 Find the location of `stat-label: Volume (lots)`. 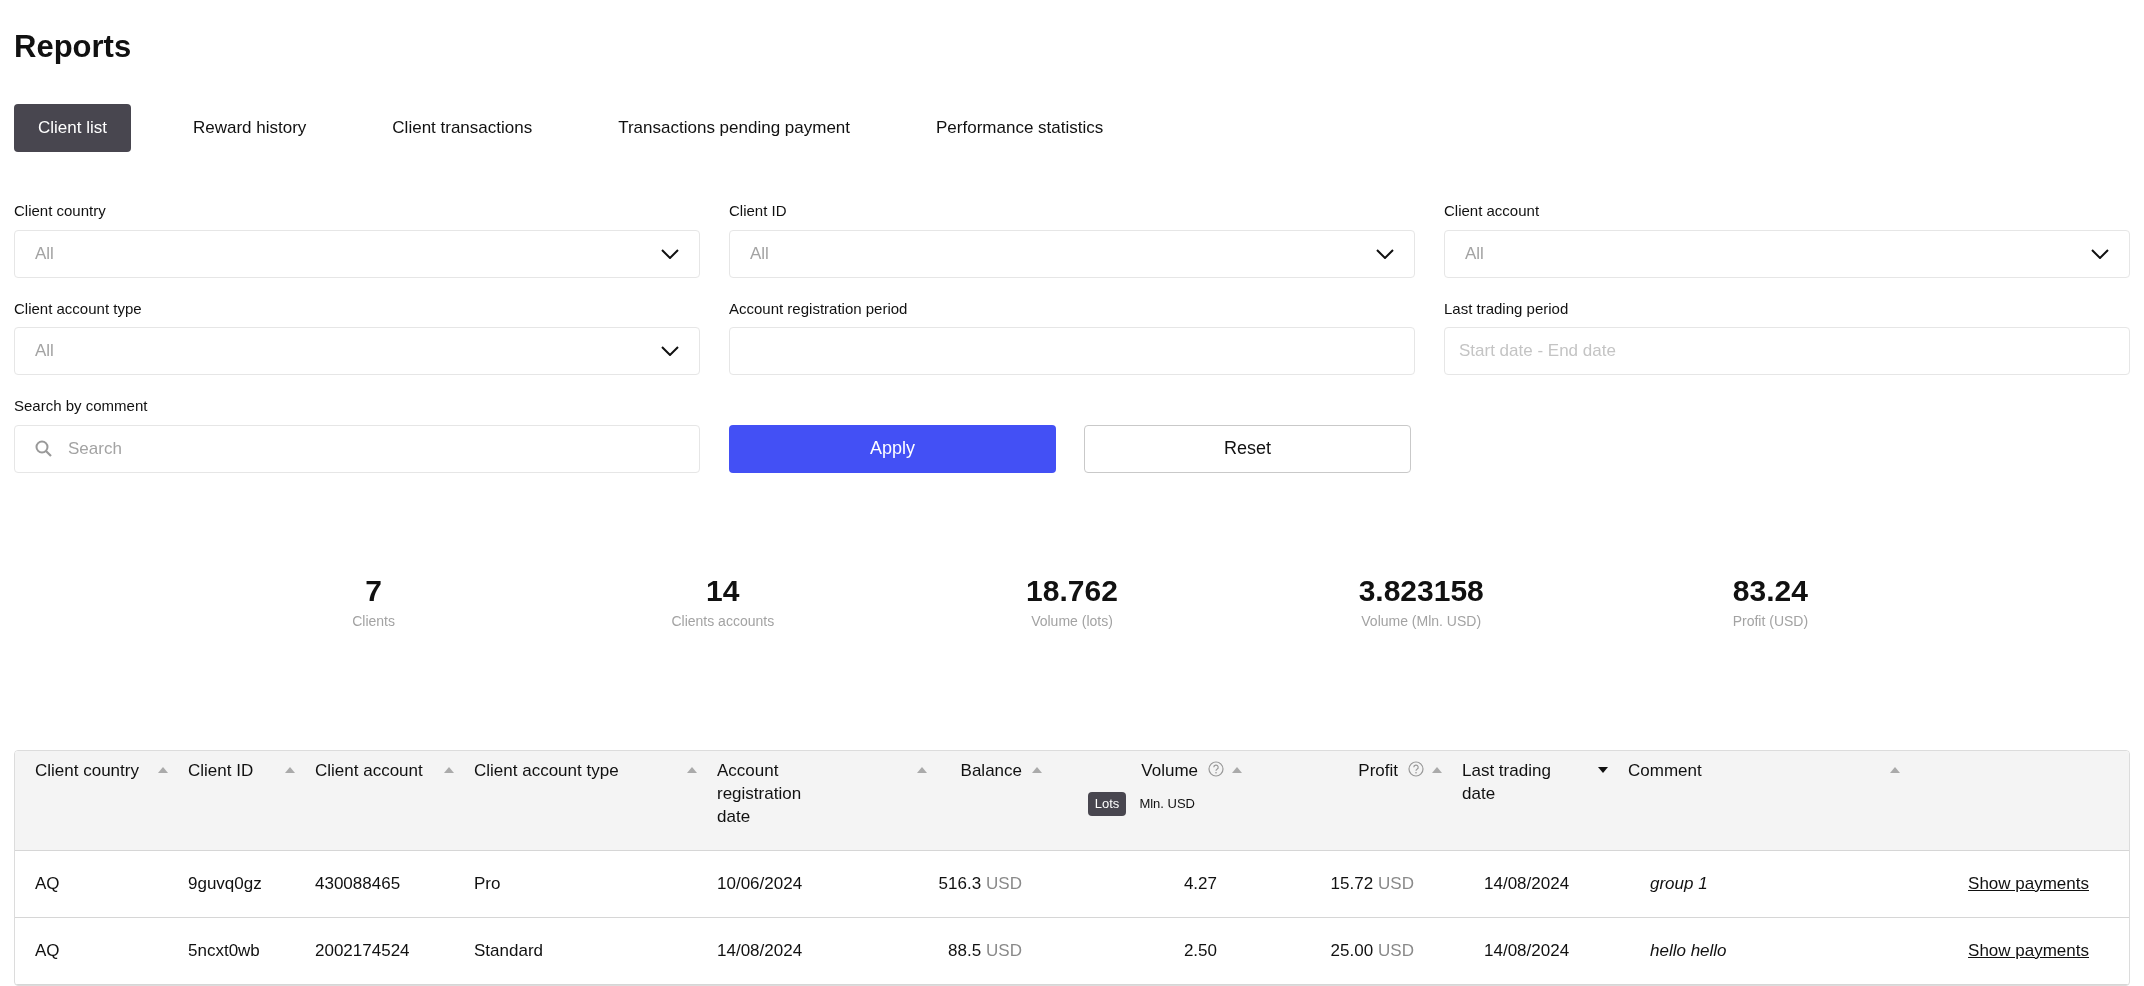

stat-label: Volume (lots) is located at coordinates (1072, 621).